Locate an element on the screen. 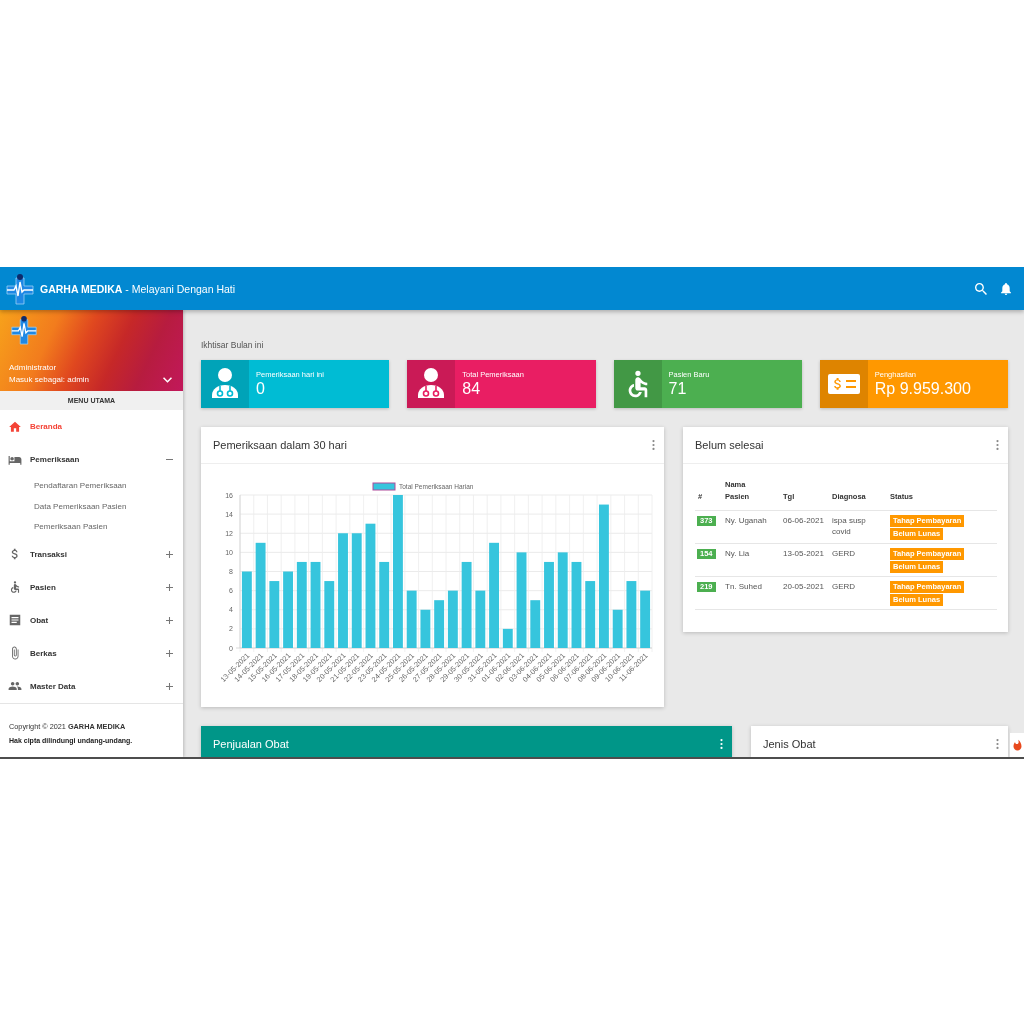 Image resolution: width=1024 pixels, height=1024 pixels. user-name: Administrator is located at coordinates (33, 368).